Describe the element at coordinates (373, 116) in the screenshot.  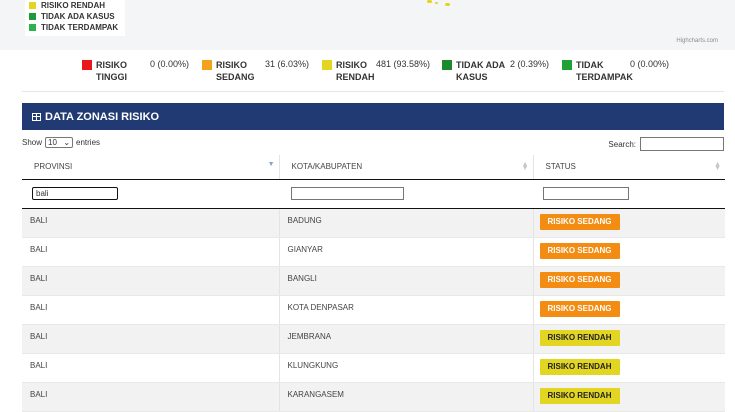
I see `panel-header: DATA ZONASI RISIKO` at that location.